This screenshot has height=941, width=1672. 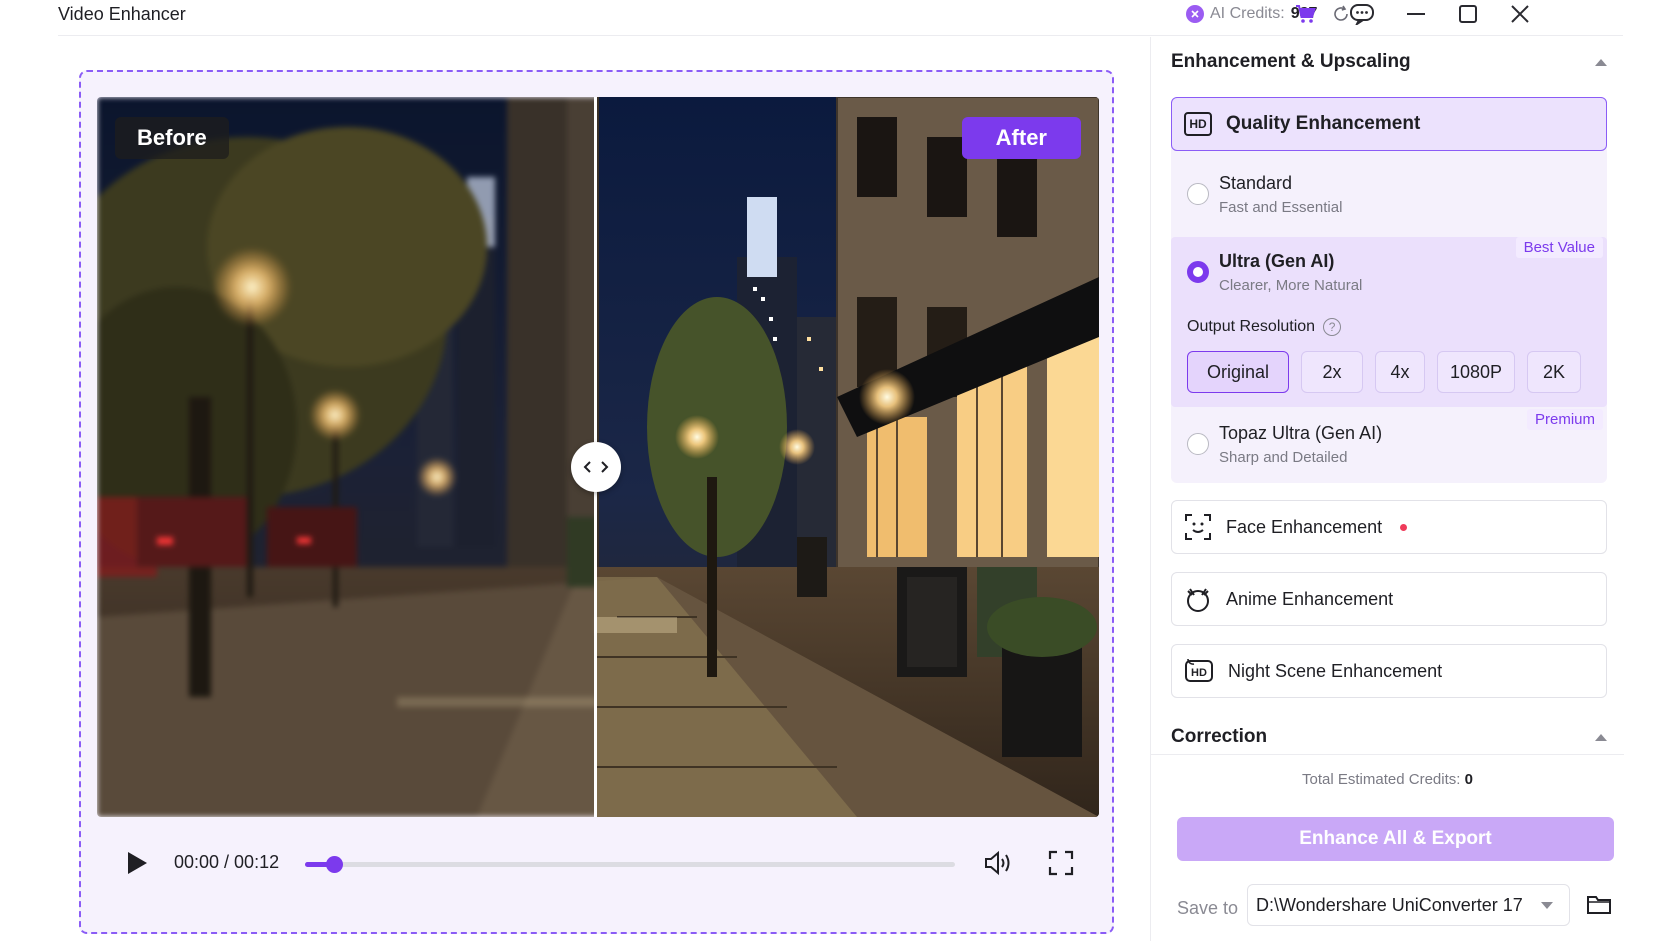 I want to click on help-icon: ?, so click(x=1332, y=327).